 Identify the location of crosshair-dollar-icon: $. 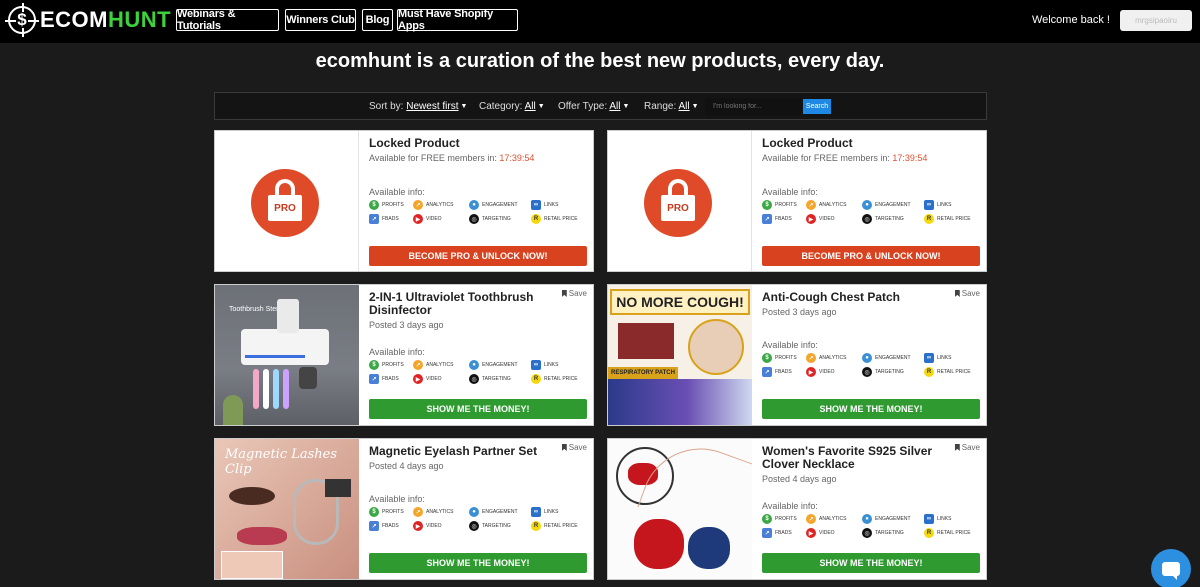
(22, 20).